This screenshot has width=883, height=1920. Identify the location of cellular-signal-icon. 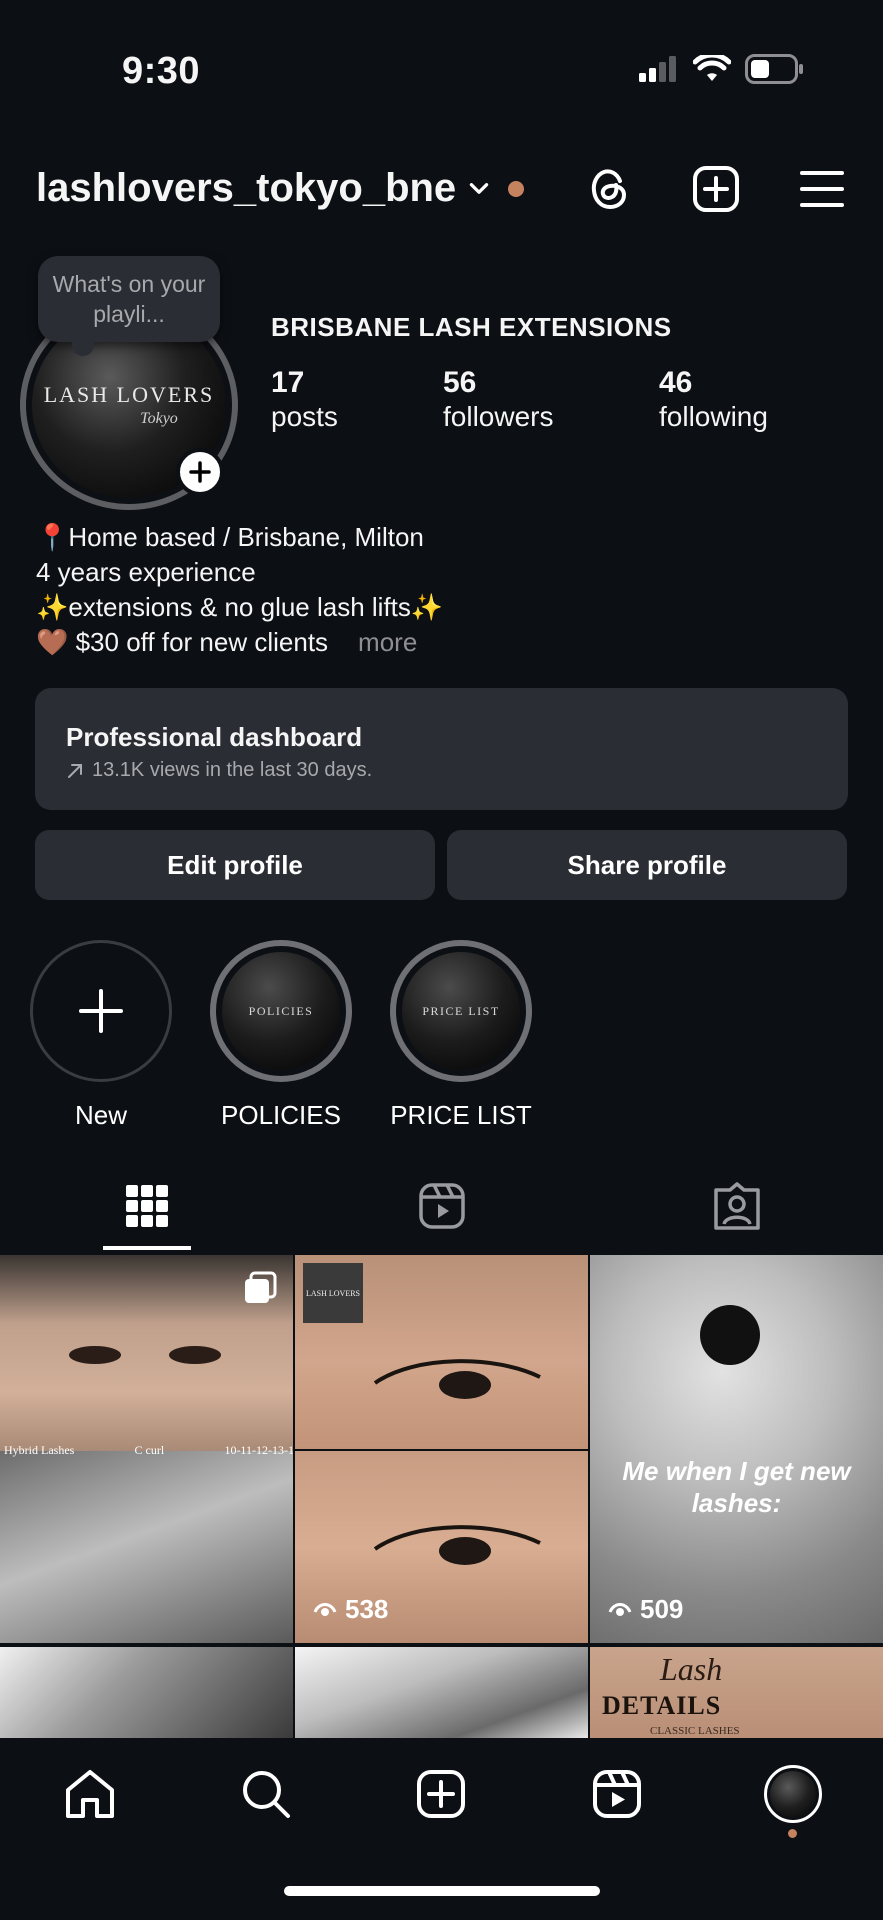
(657, 69).